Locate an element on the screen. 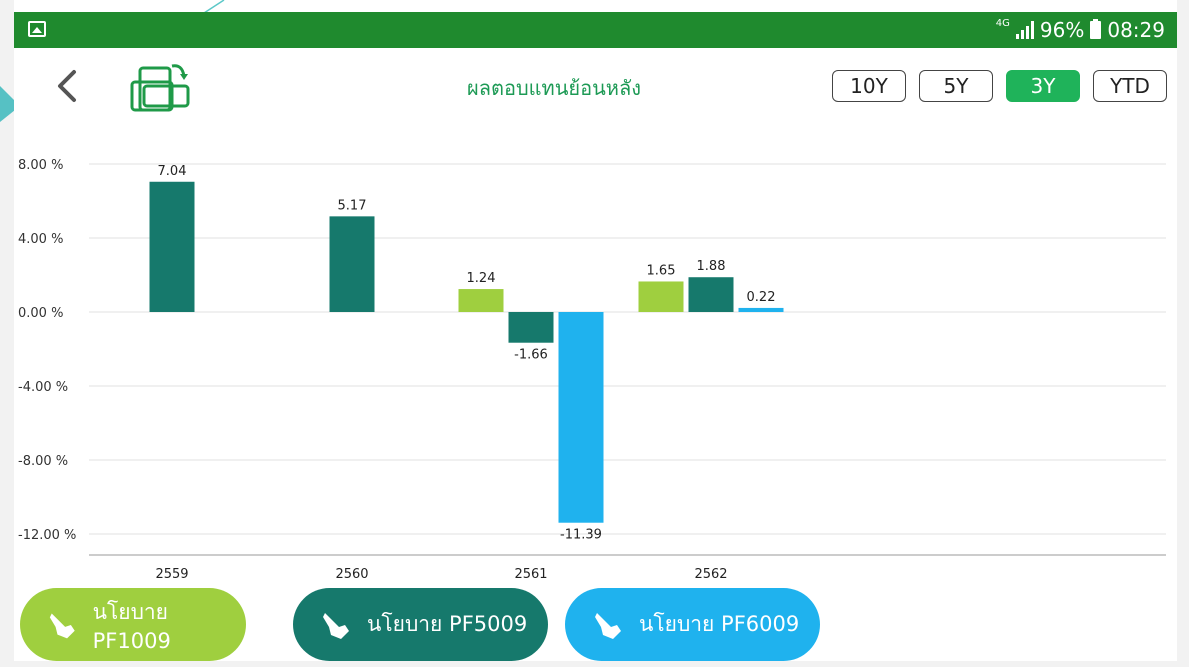  clock: 08:29 is located at coordinates (1136, 30).